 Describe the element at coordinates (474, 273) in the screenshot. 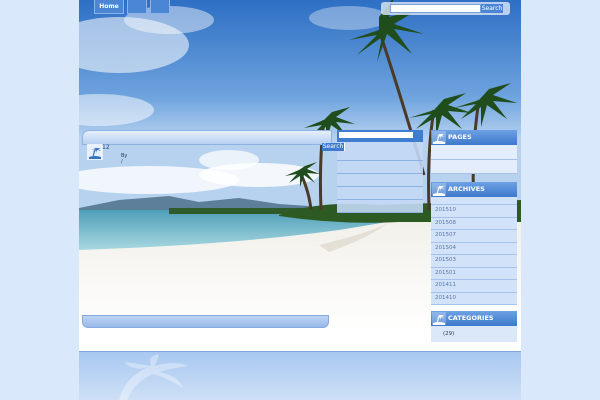

I see `archive-link: 201501` at that location.